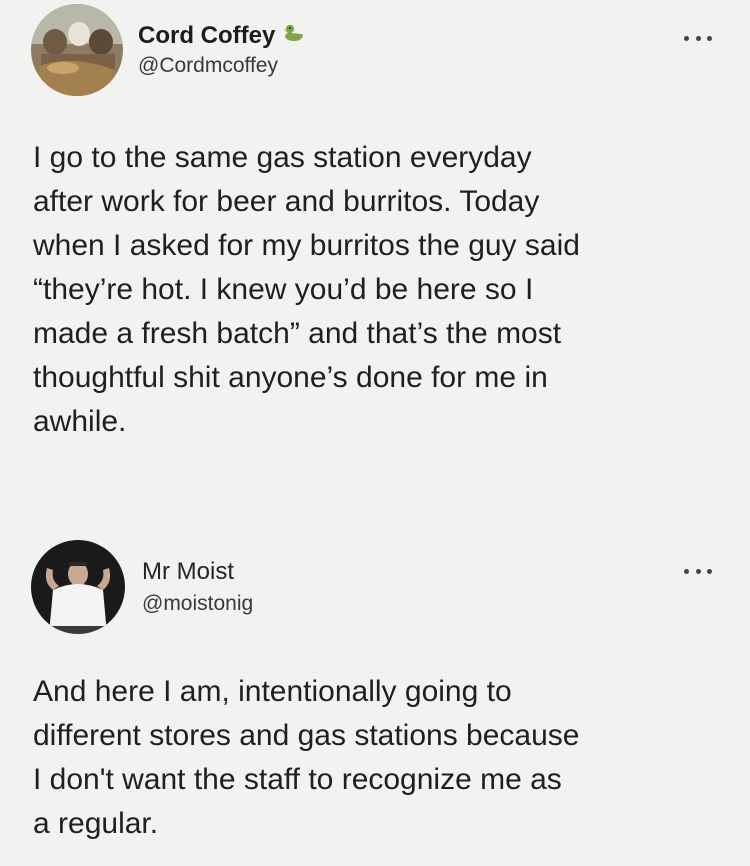 The height and width of the screenshot is (866, 750). What do you see at coordinates (272, 691) in the screenshot?
I see `tweet-text-line: And here I am, intentionally going to` at bounding box center [272, 691].